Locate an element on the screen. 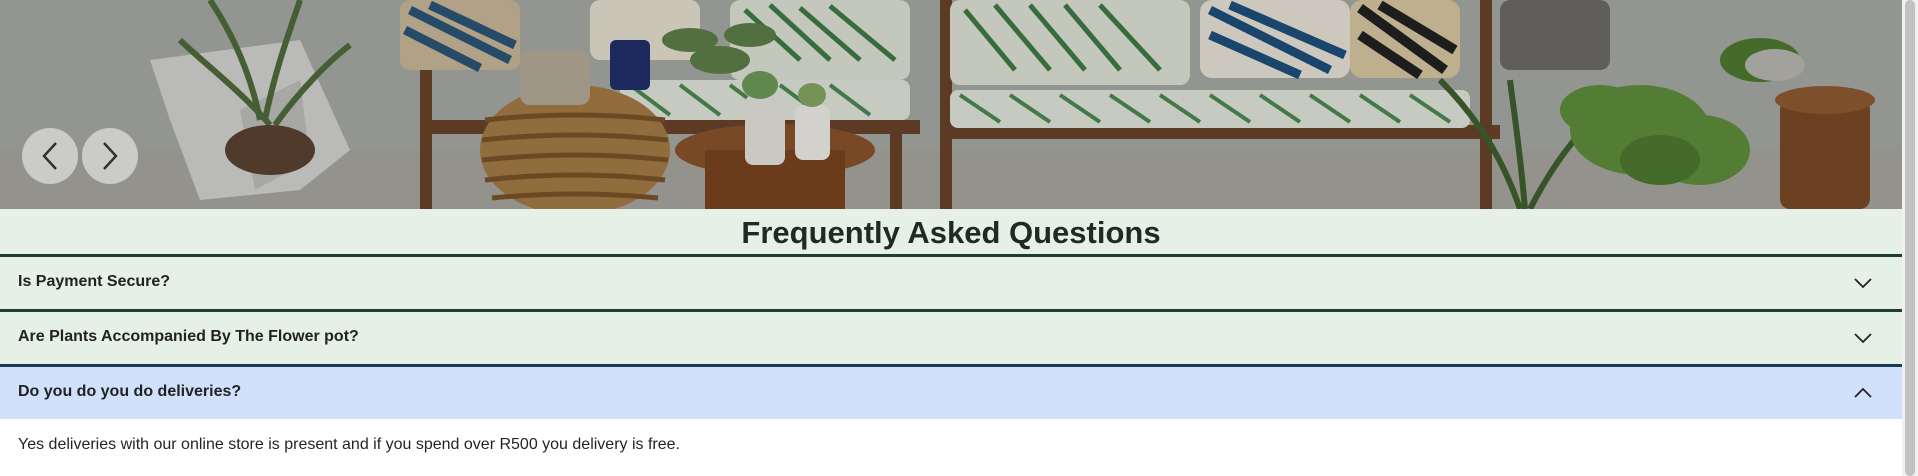 This screenshot has width=1918, height=476. scrollbar-thumb is located at coordinates (1910, 238).